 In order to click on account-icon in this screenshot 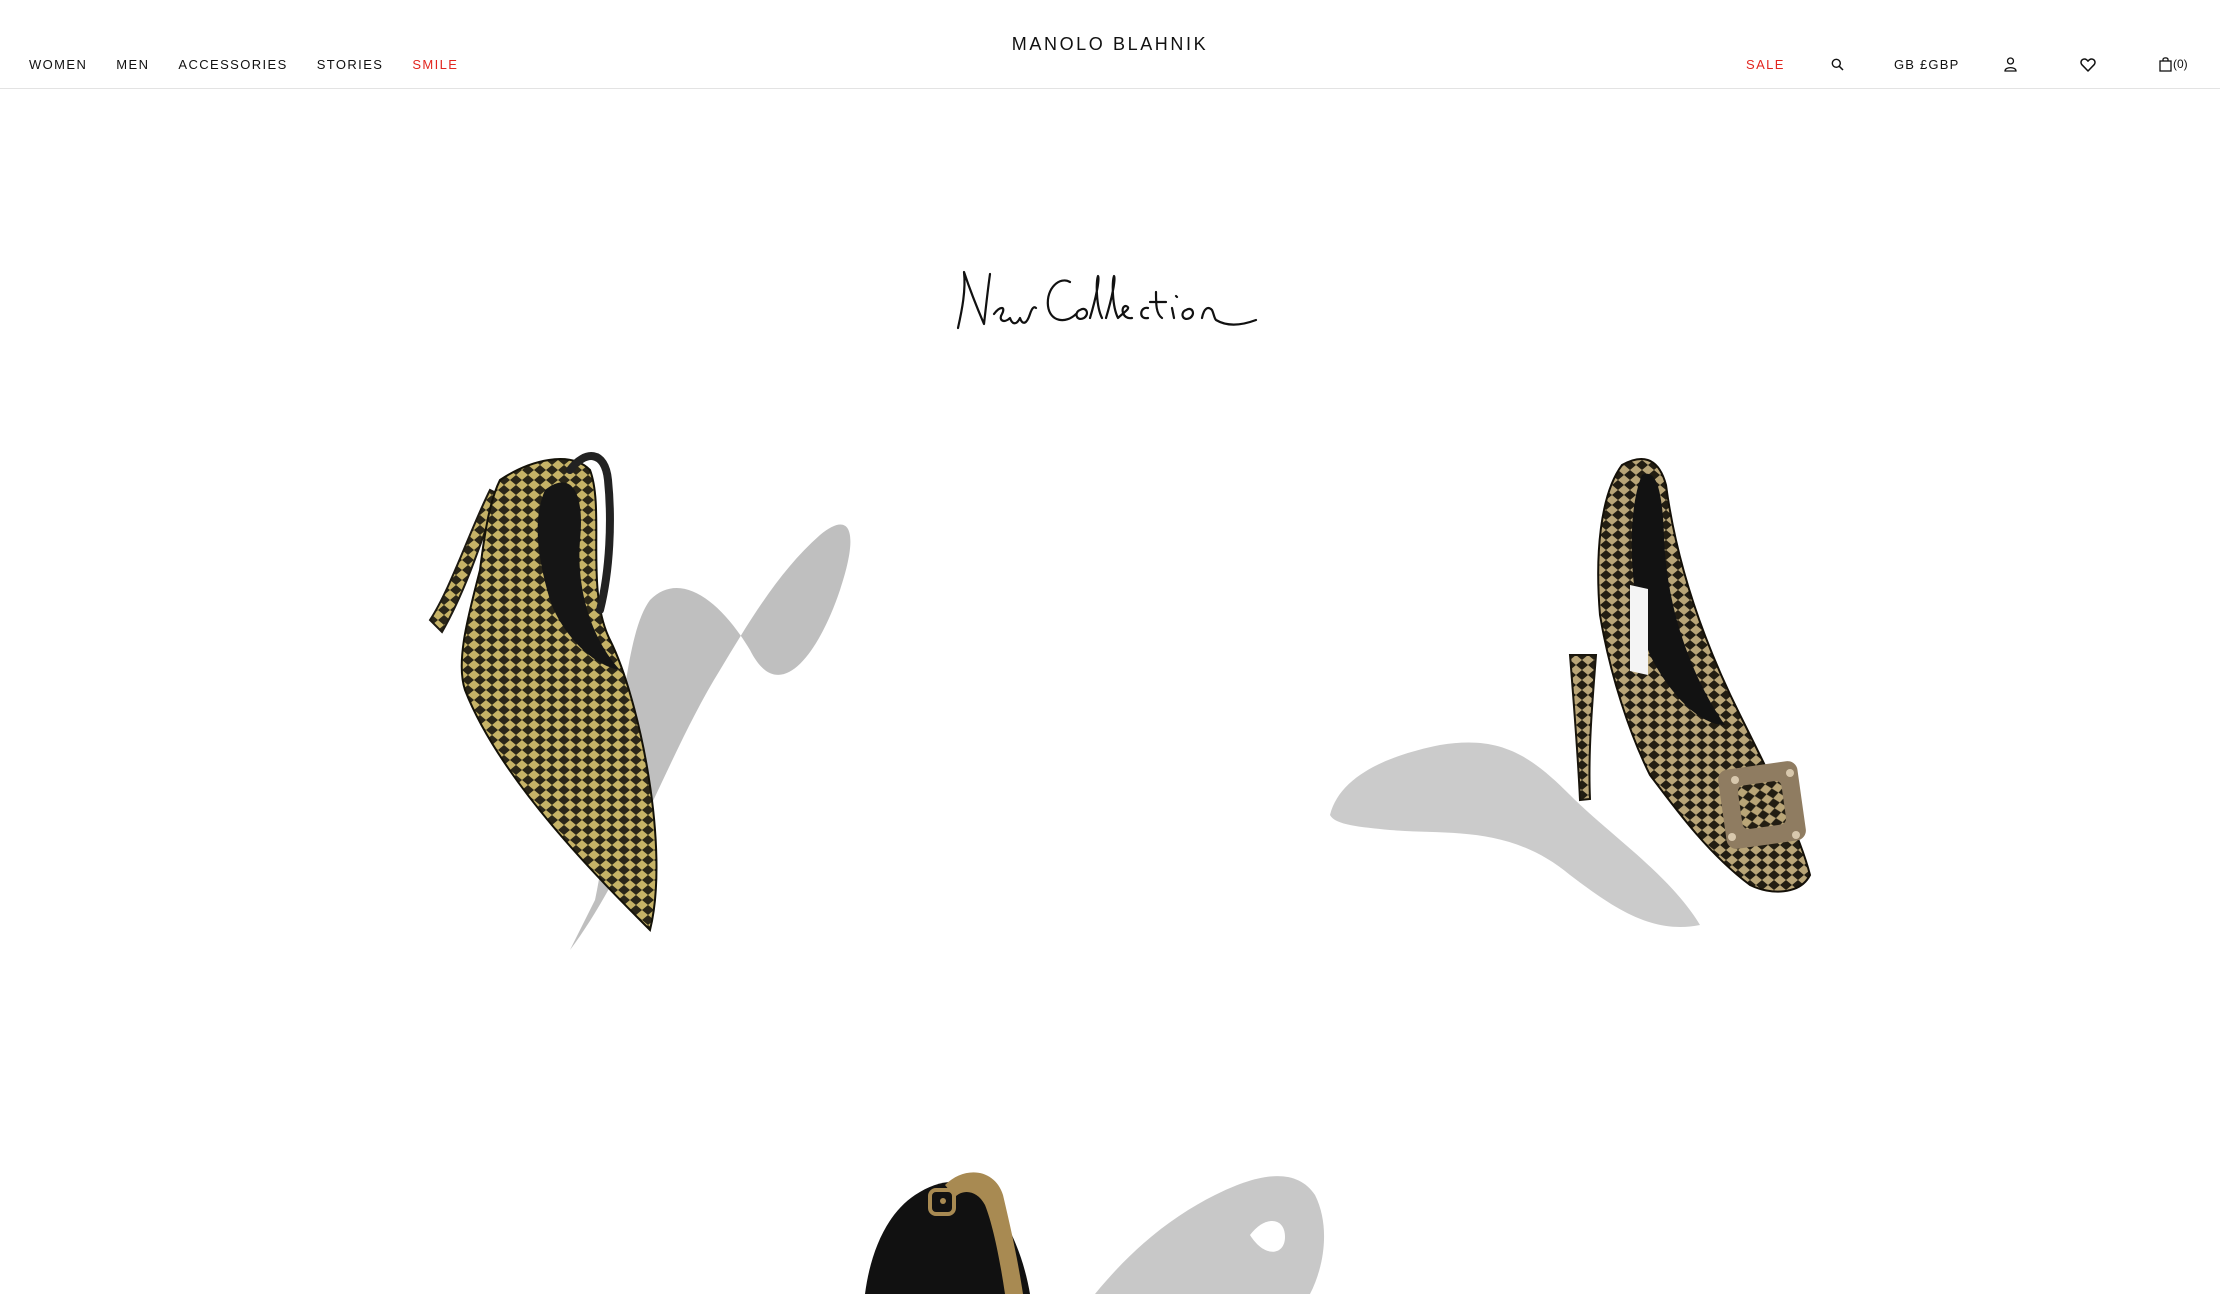, I will do `click(2010, 64)`.